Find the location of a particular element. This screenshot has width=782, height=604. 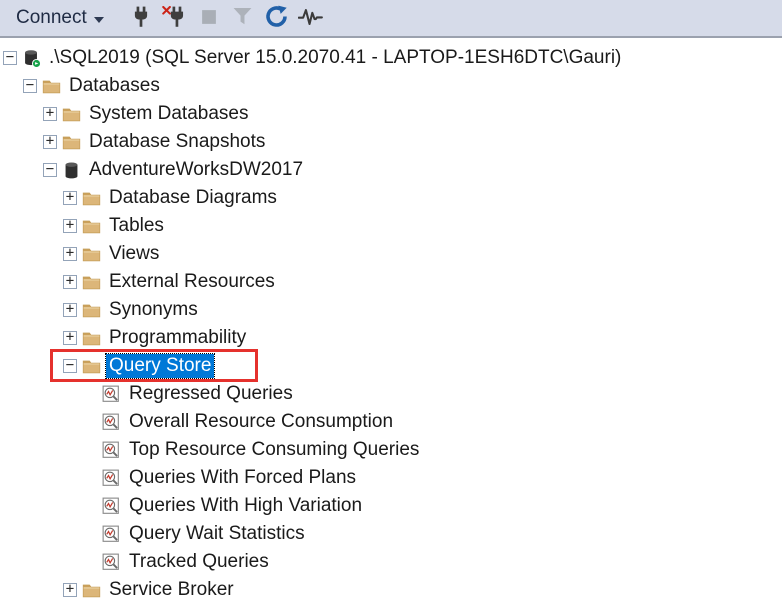

tree-row: + External Resources is located at coordinates (391, 282).